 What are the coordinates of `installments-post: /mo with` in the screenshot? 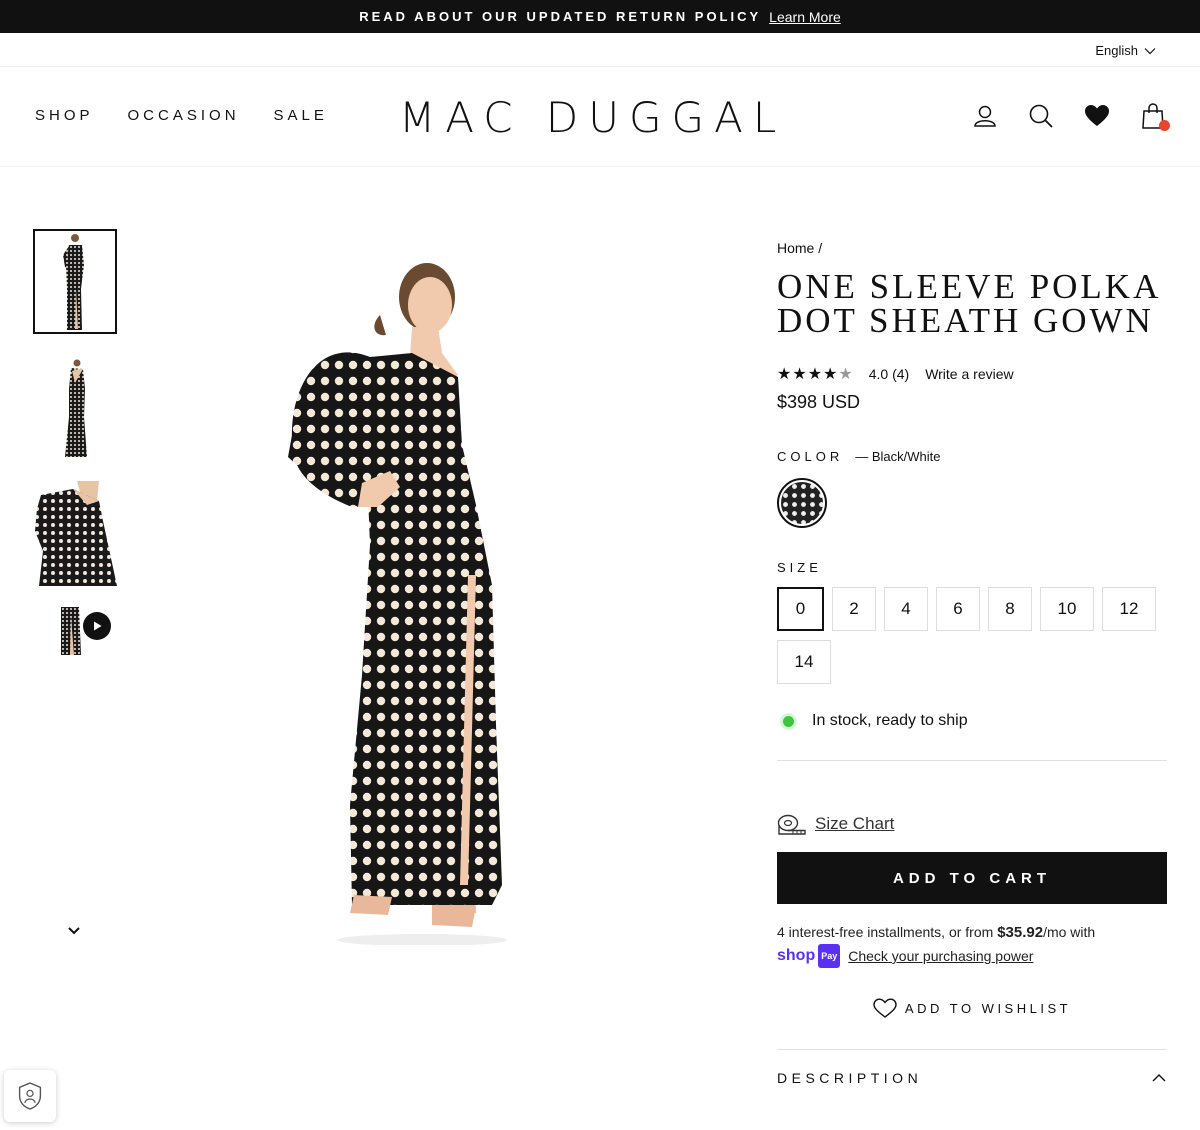 It's located at (1069, 932).